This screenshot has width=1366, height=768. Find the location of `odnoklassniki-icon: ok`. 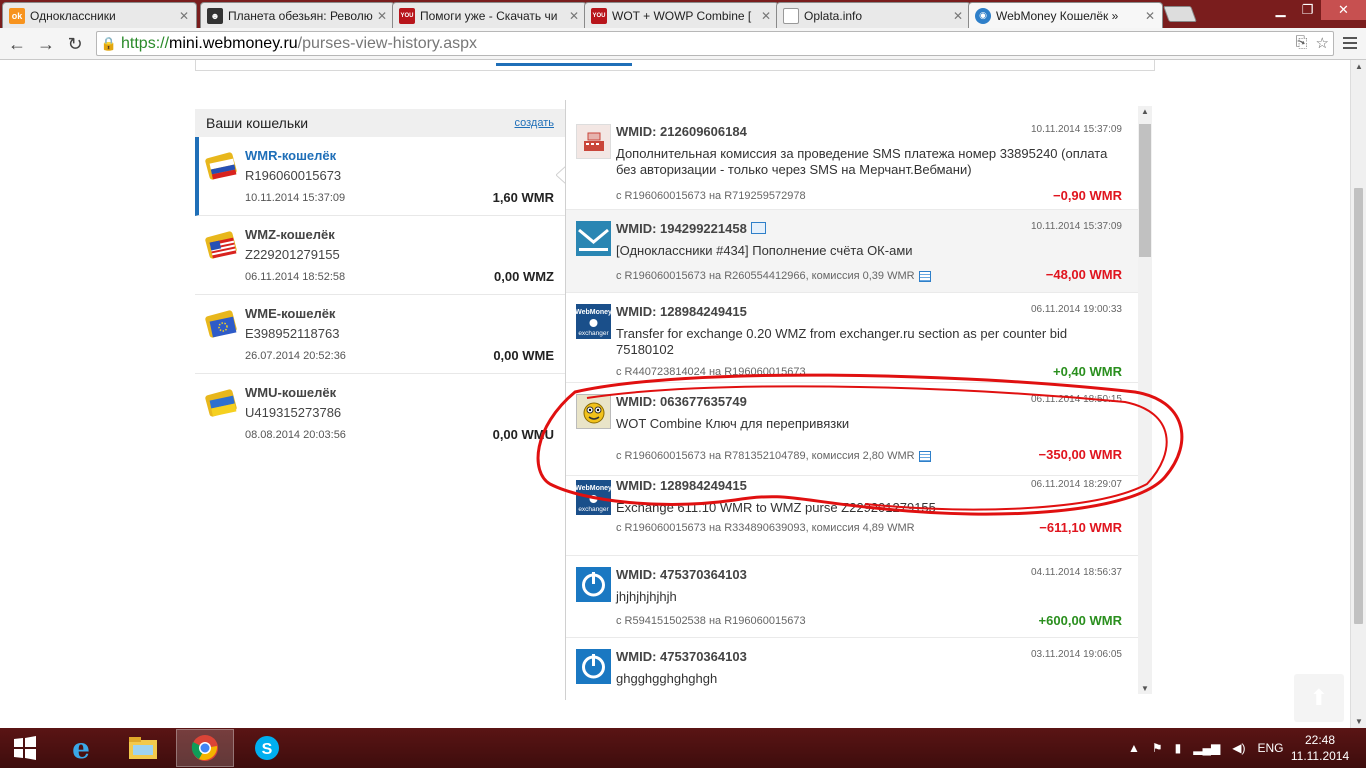

odnoklassniki-icon: ok is located at coordinates (17, 15).